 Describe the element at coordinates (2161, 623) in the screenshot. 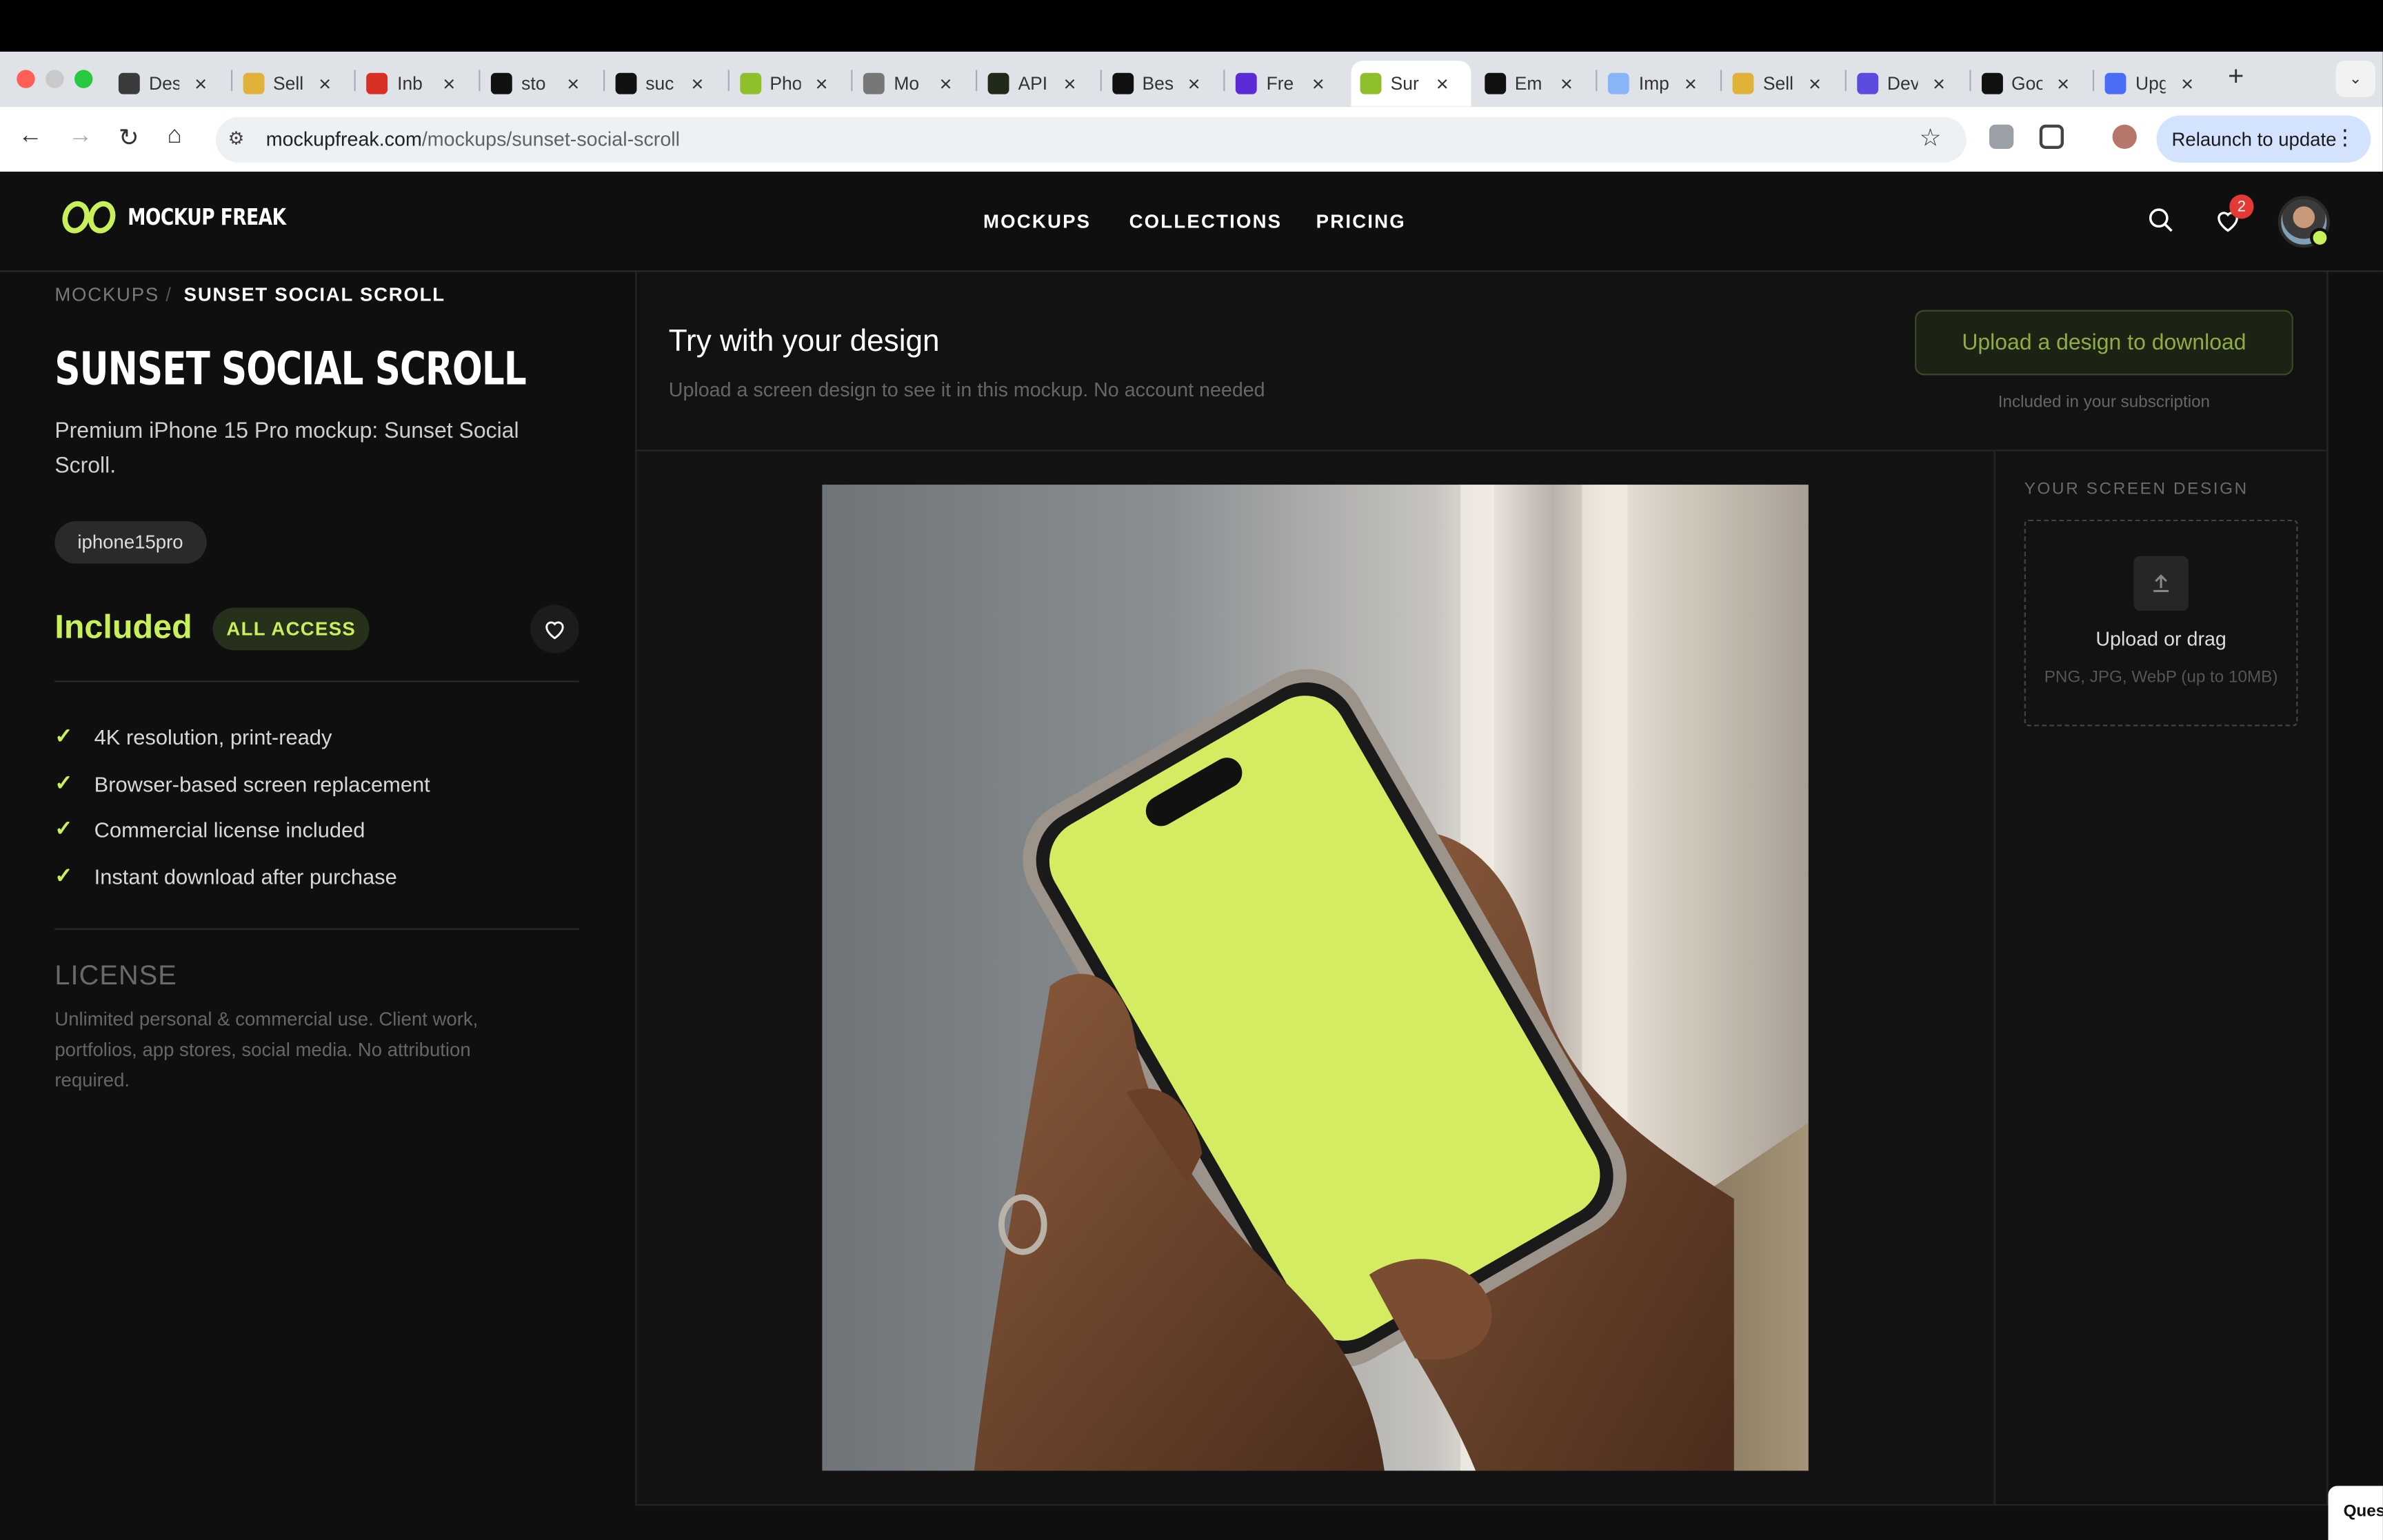

I see `upload-dropzone` at that location.